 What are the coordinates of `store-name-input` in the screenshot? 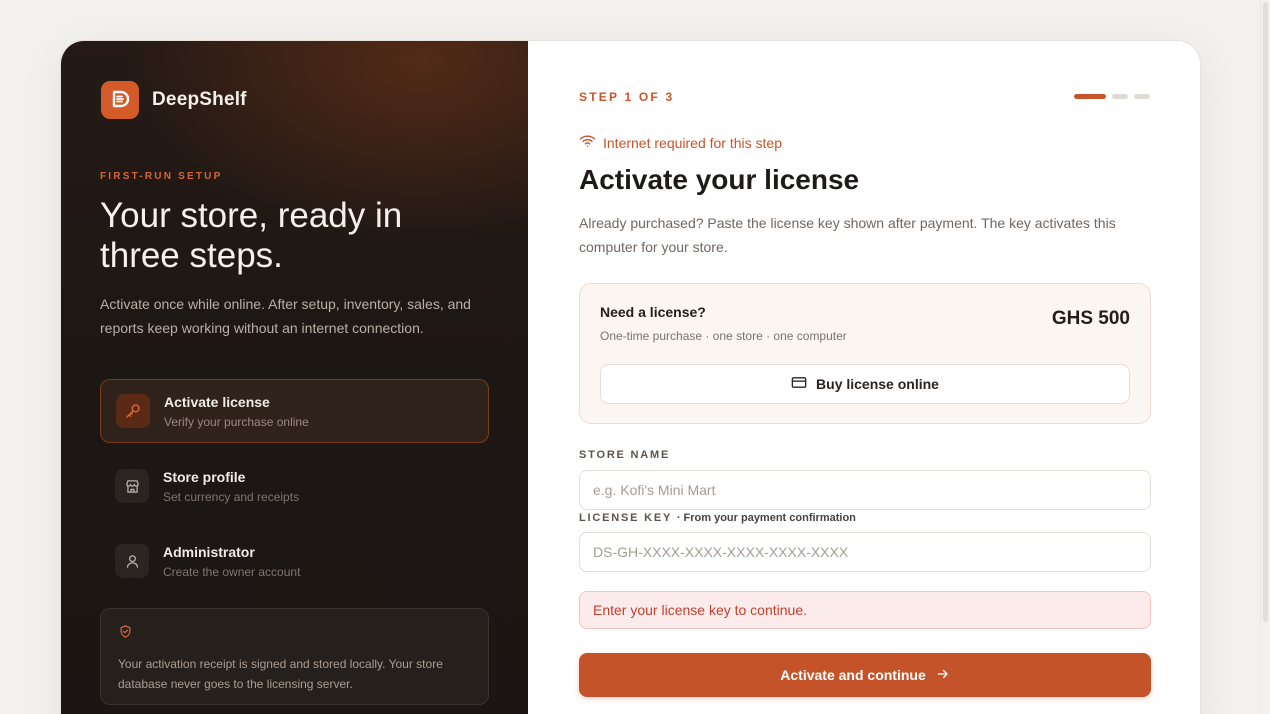 It's located at (865, 490).